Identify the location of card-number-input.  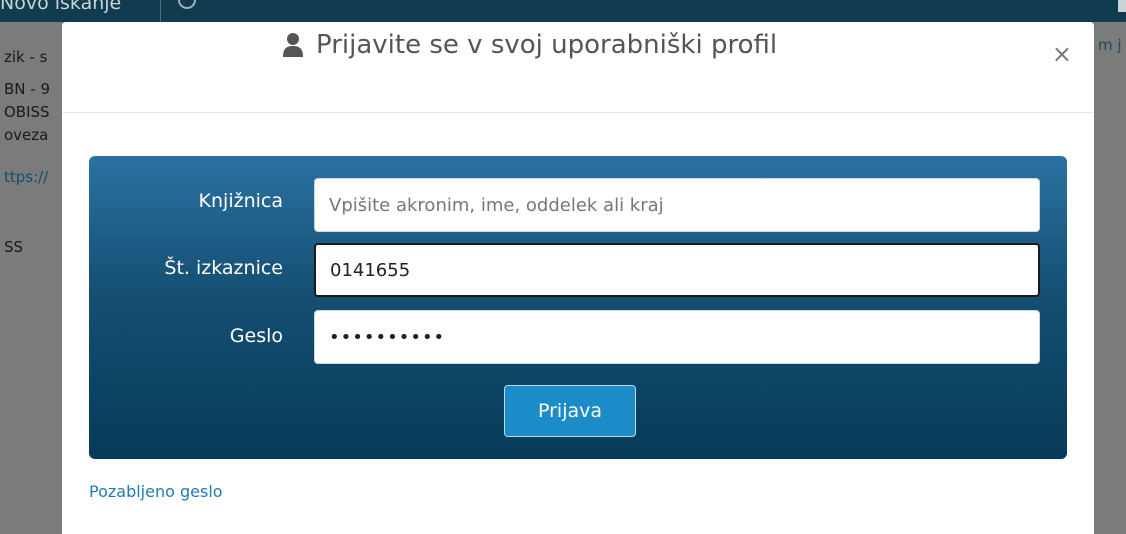
(677, 270).